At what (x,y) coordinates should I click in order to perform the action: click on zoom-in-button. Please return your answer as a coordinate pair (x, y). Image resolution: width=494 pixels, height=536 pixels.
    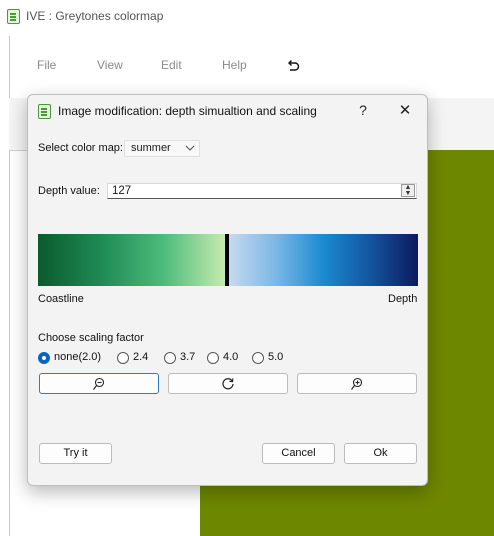
    Looking at the image, I should click on (357, 383).